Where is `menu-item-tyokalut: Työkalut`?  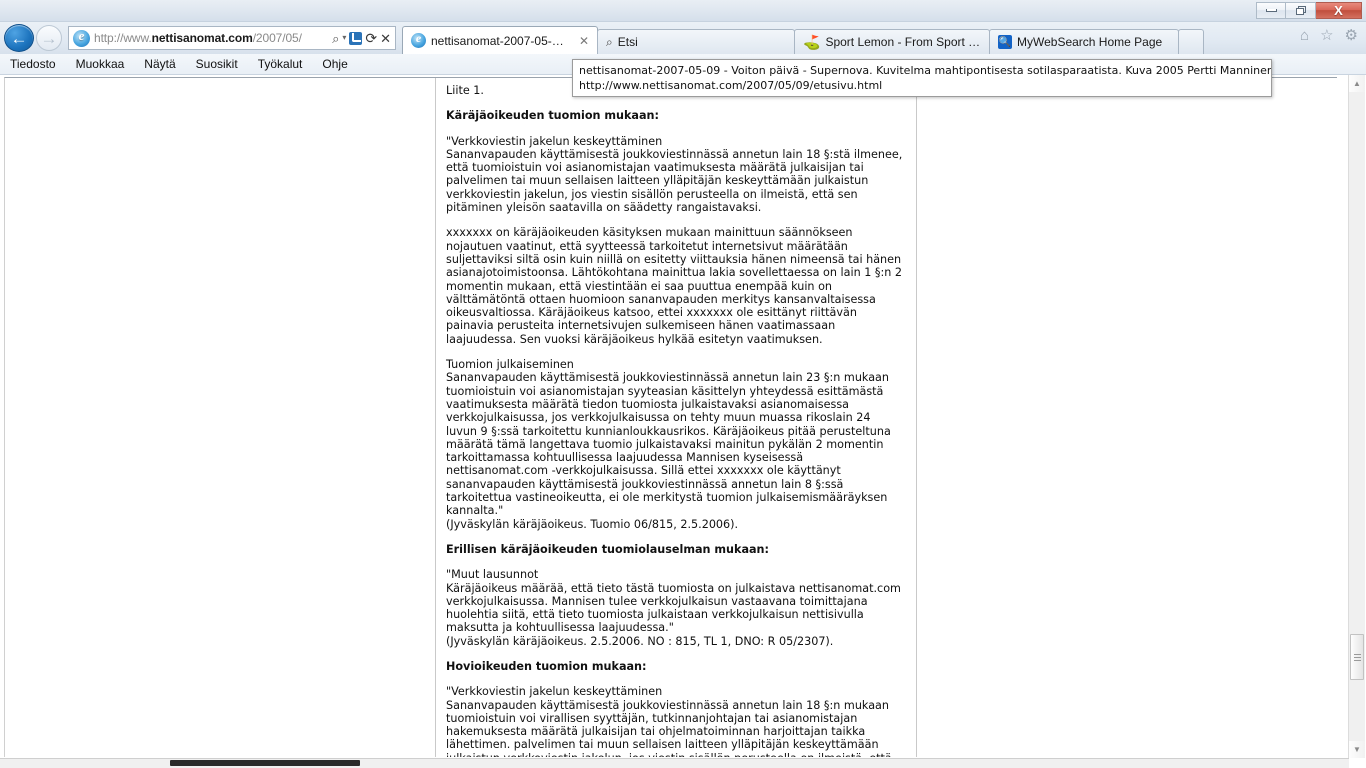 menu-item-tyokalut: Työkalut is located at coordinates (280, 64).